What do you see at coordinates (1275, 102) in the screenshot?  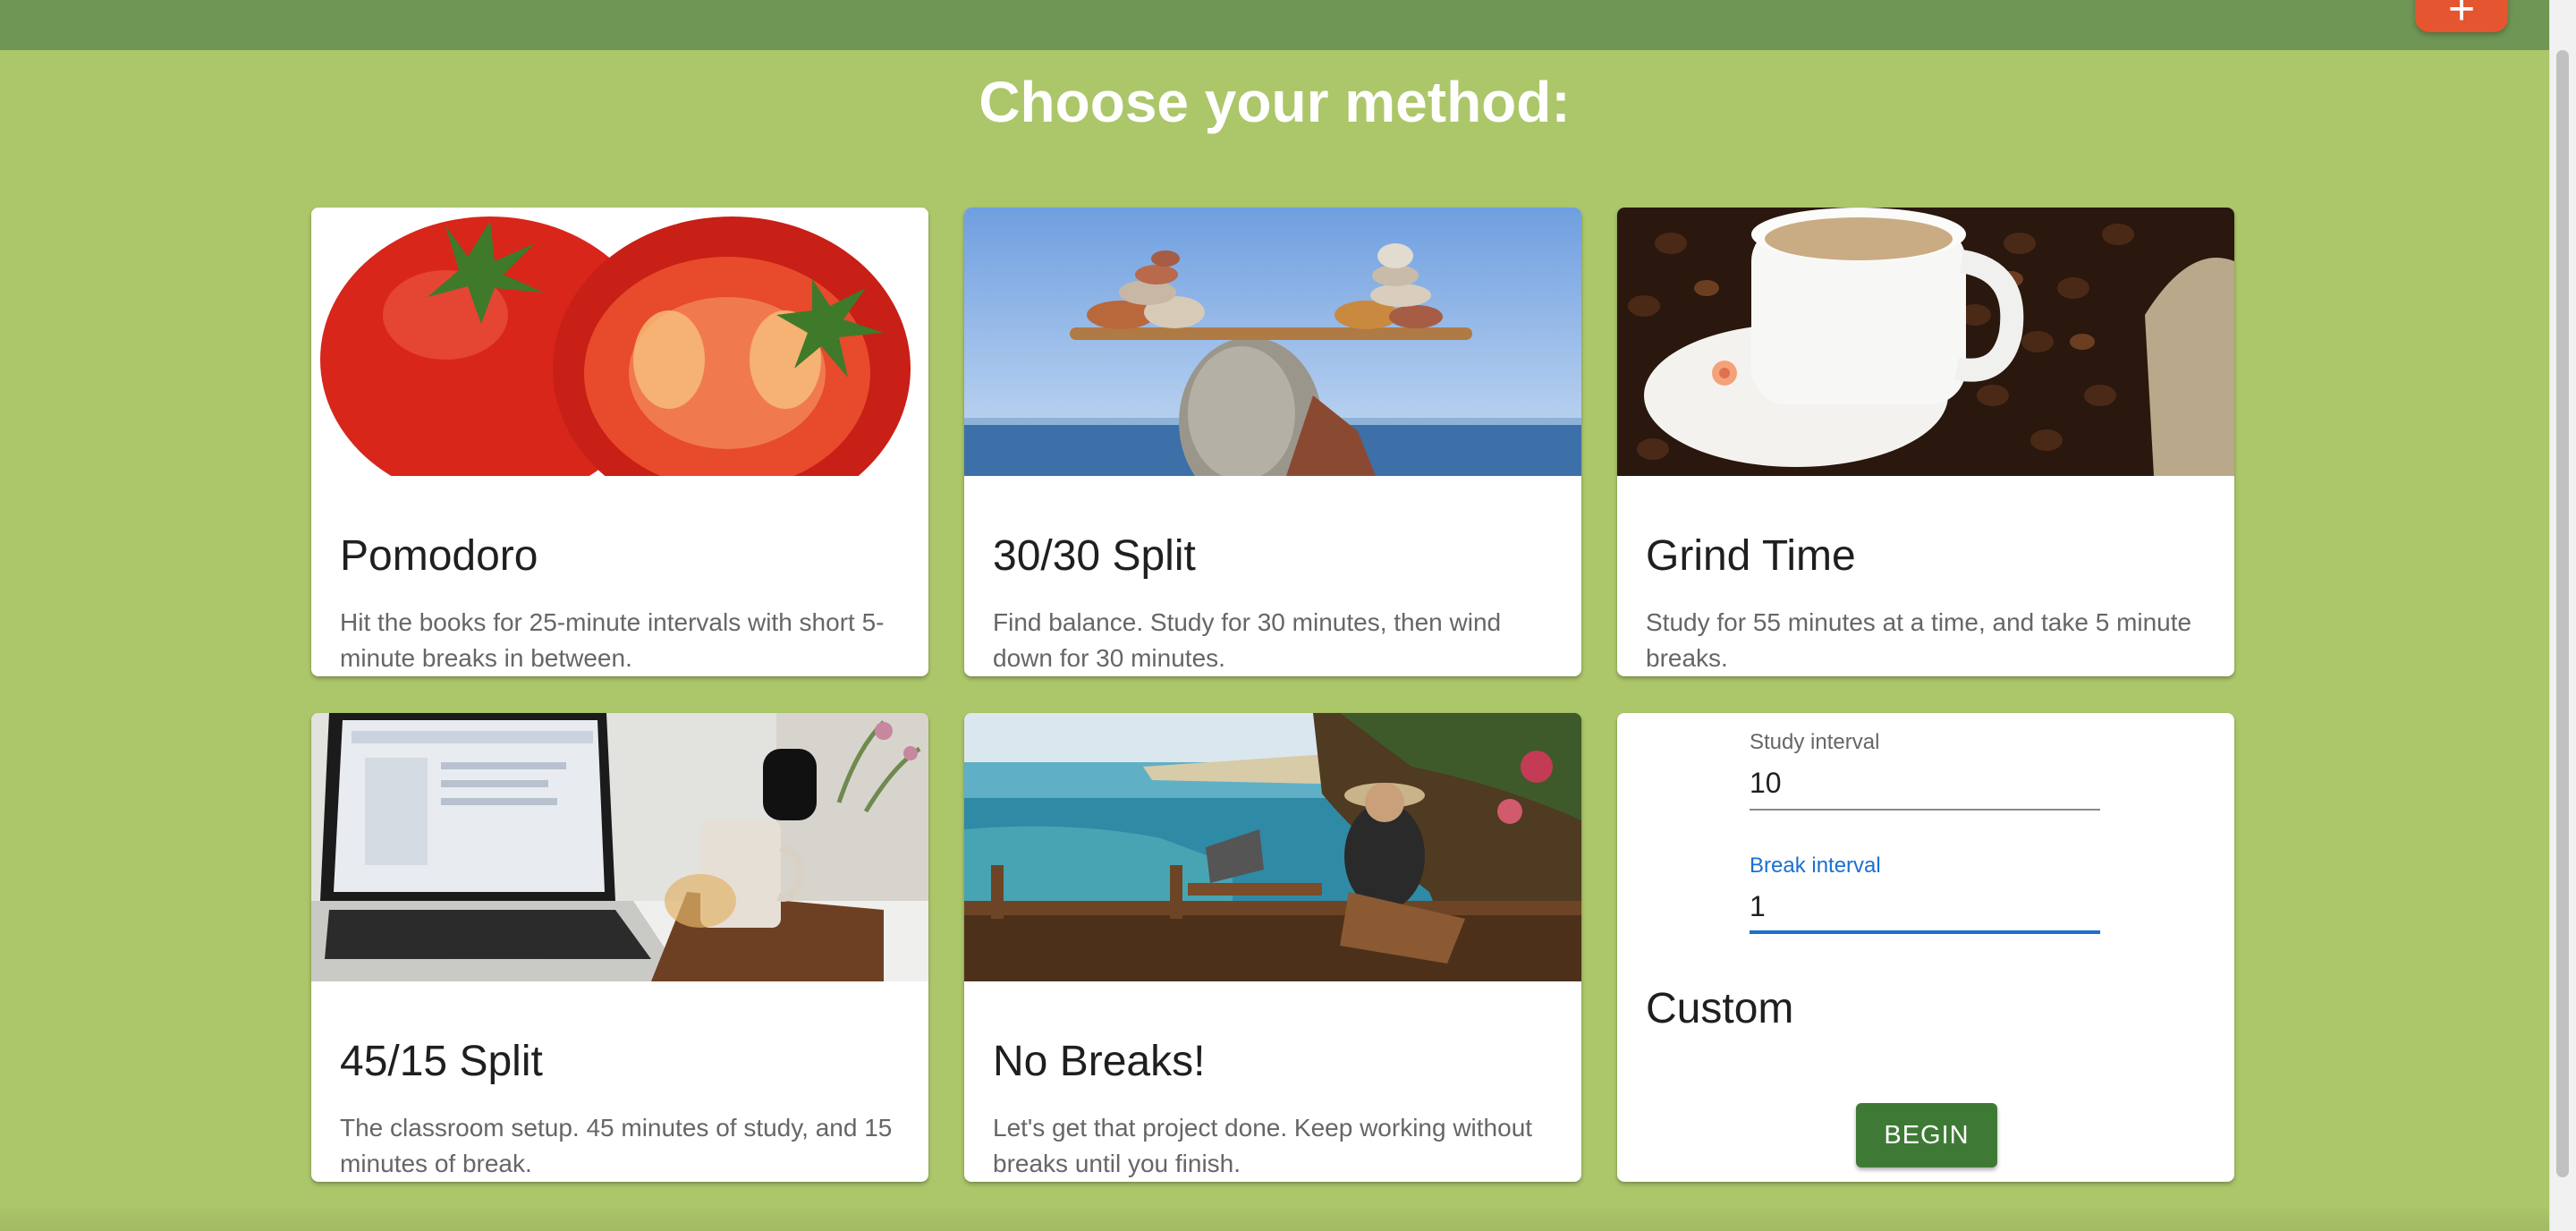 I see `page-title: Choose your method:` at bounding box center [1275, 102].